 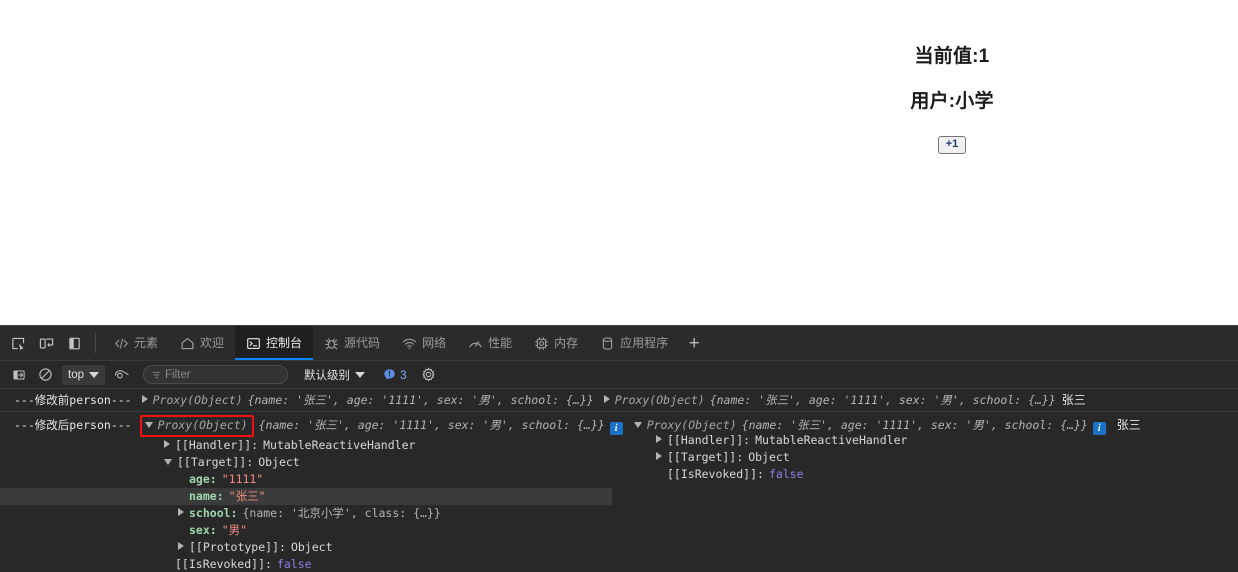 I want to click on inspect-element-icon, so click(x=18, y=343).